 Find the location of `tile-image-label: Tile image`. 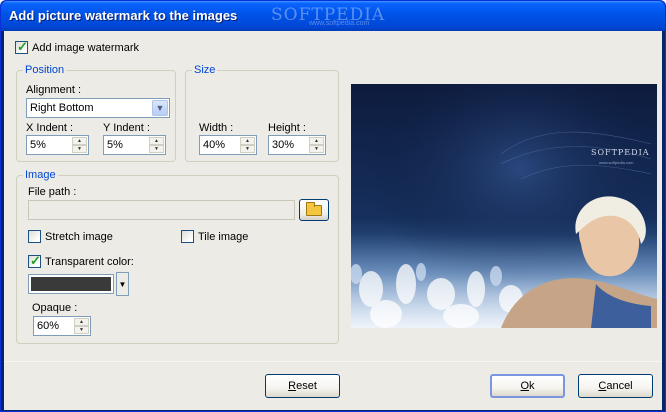

tile-image-label: Tile image is located at coordinates (223, 236).